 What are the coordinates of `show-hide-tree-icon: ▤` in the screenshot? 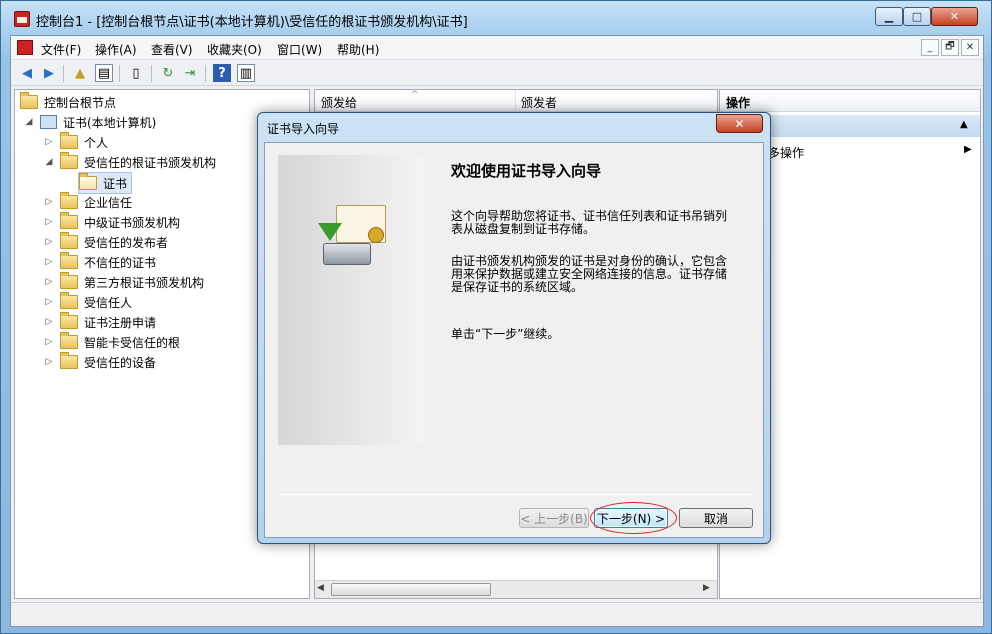 It's located at (104, 73).